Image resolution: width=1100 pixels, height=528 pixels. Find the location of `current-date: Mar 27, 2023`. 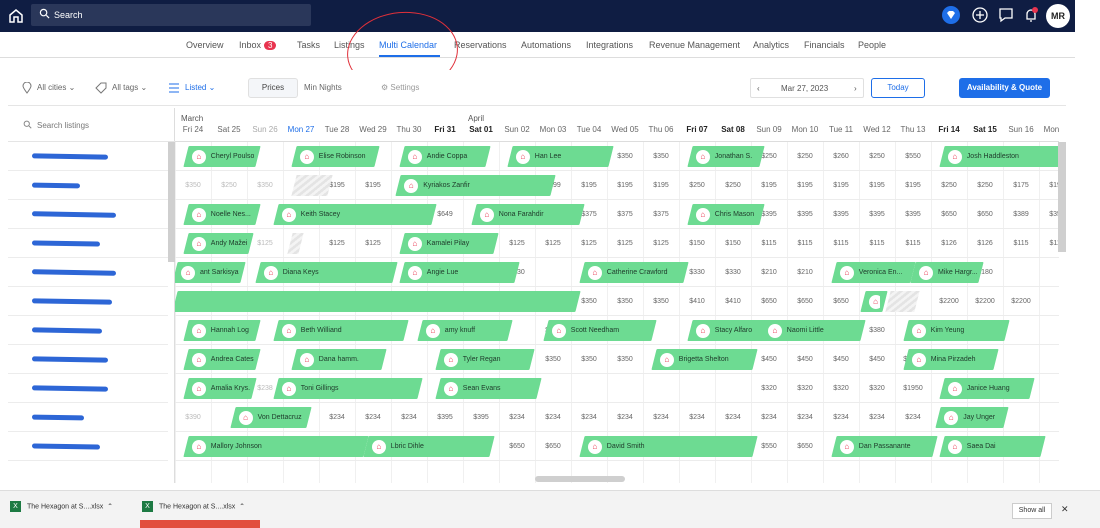

current-date: Mar 27, 2023 is located at coordinates (804, 88).